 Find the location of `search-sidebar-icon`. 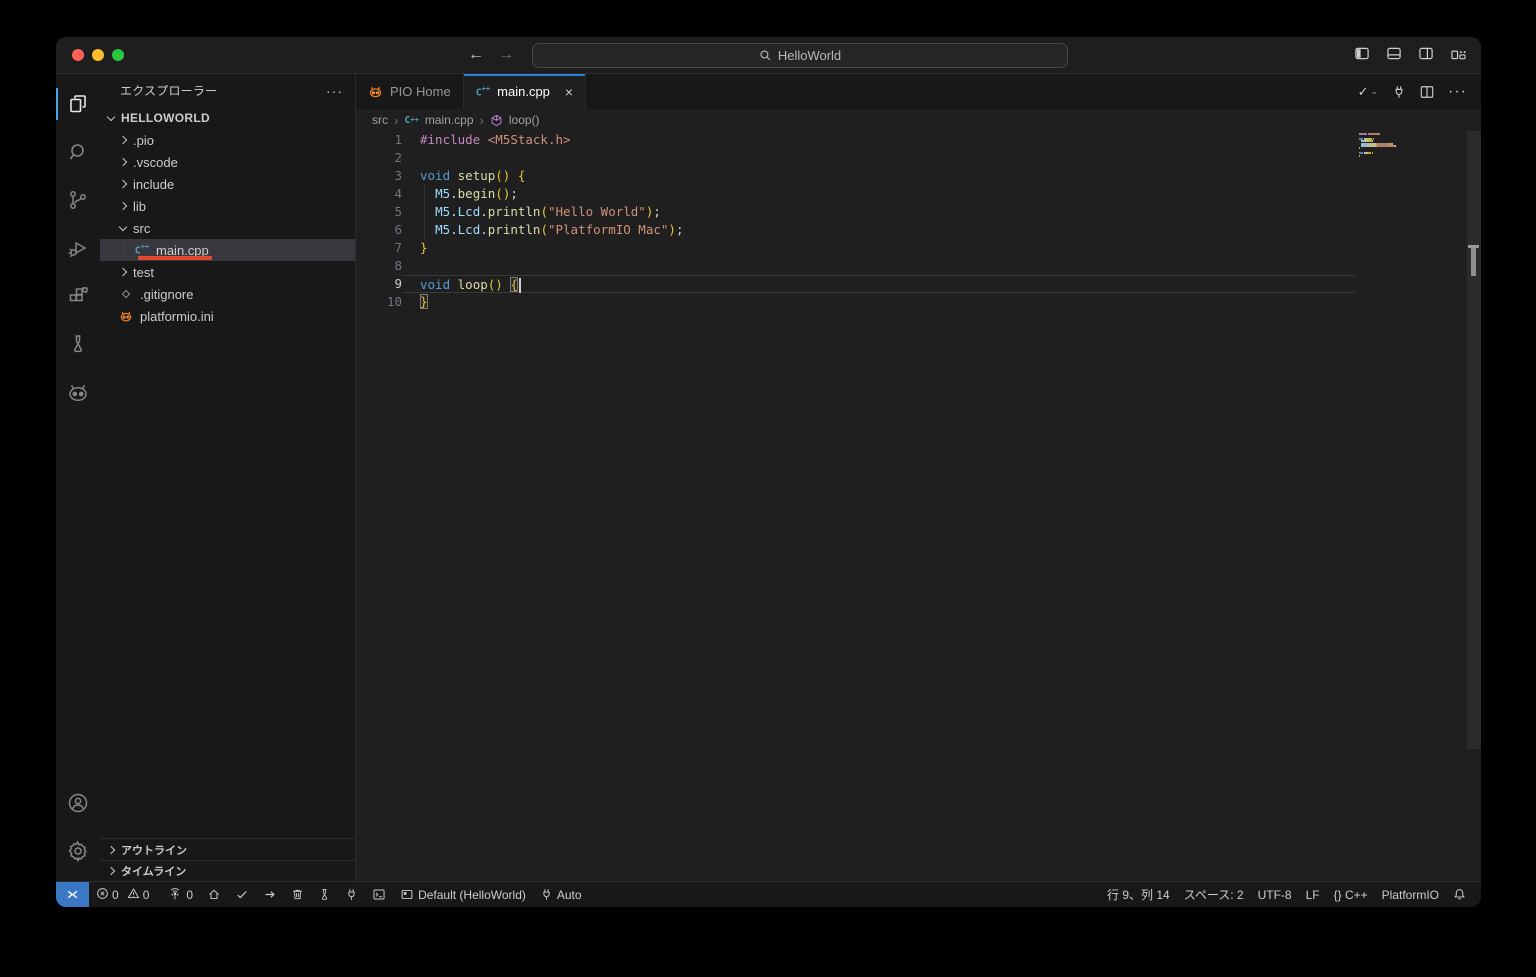

search-sidebar-icon is located at coordinates (78, 152).